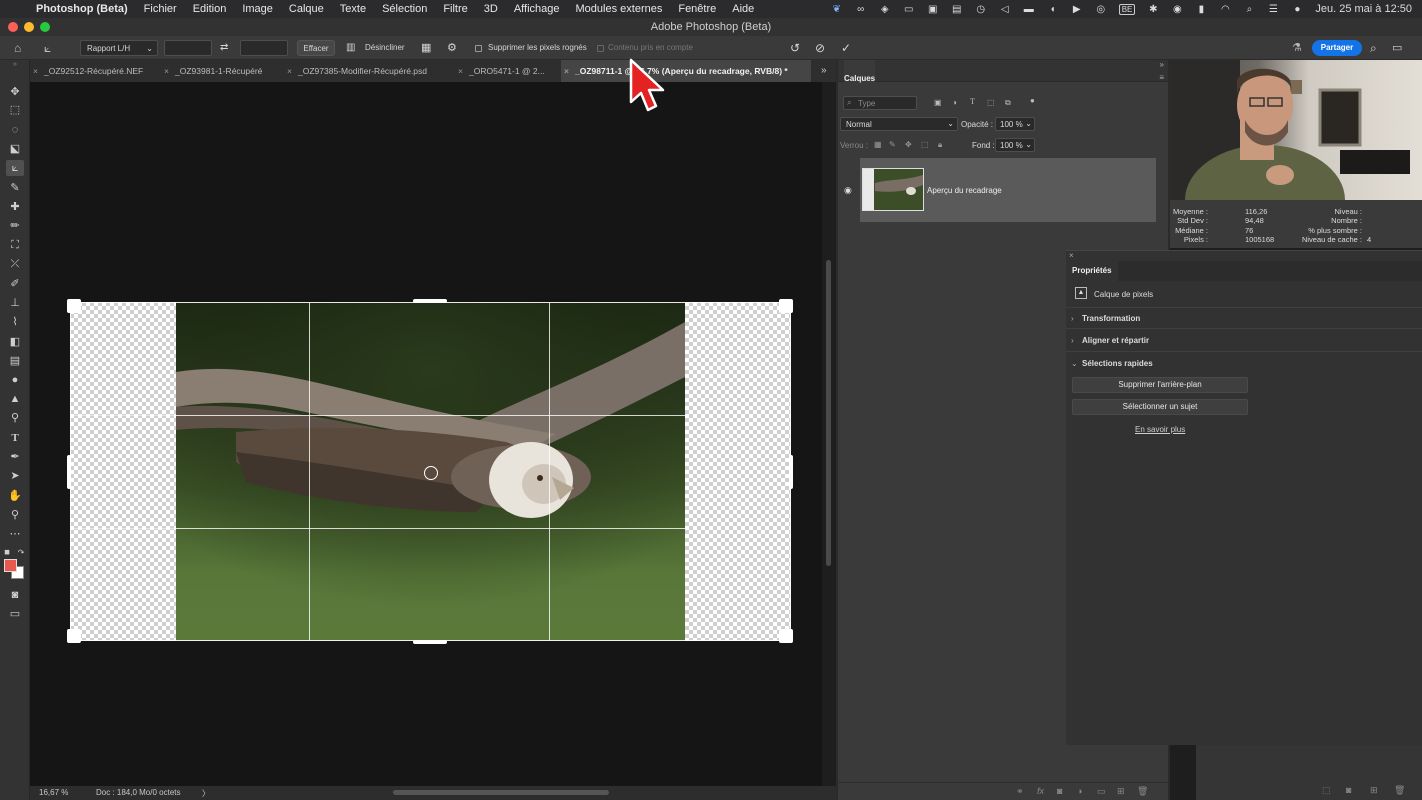  I want to click on layer-name: Aperçu du recadrage, so click(964, 190).